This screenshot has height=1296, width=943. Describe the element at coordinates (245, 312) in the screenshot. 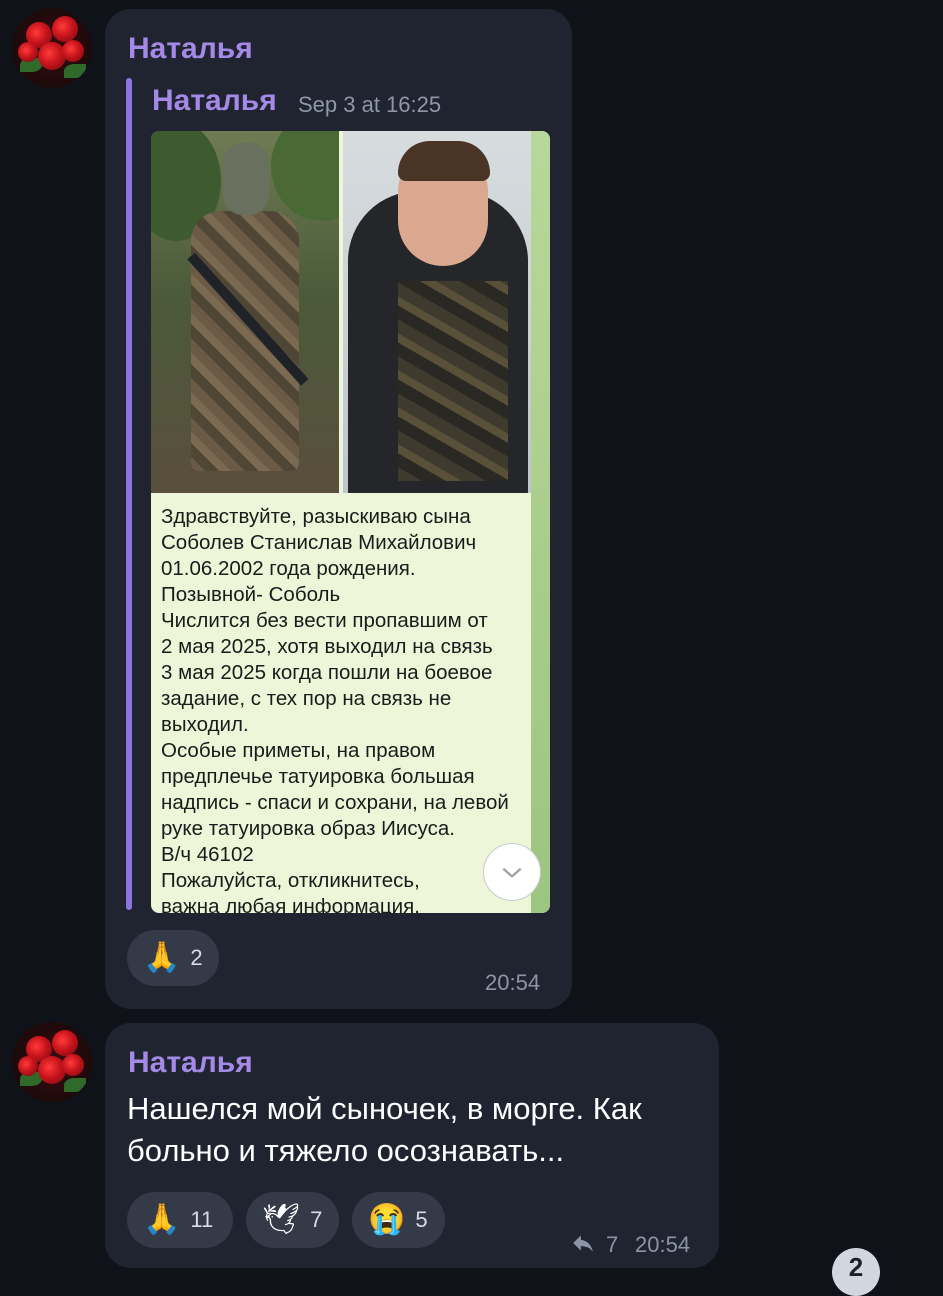

I see `photo-soldier` at that location.